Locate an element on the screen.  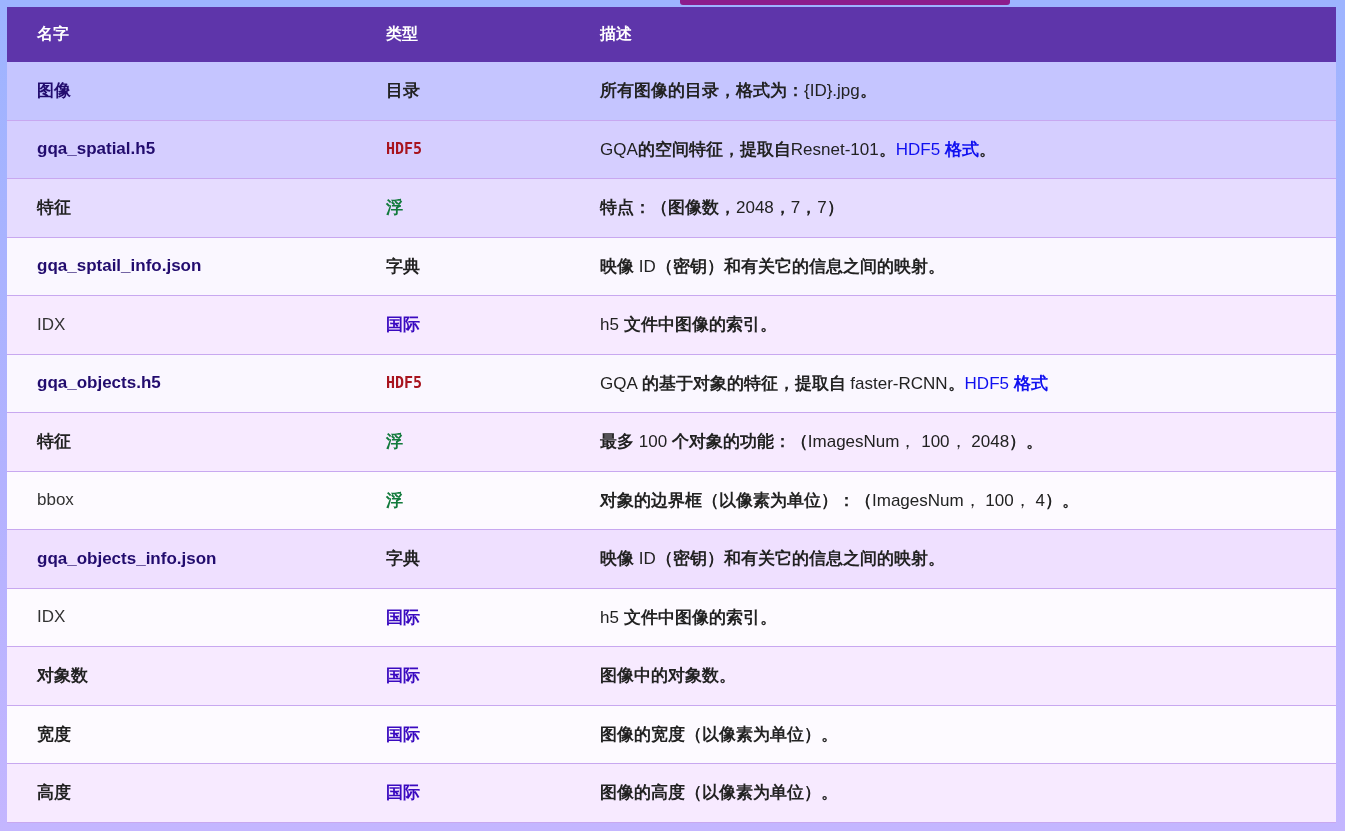
description-text: 图像的高度（以像素为单位）。 is located at coordinates (719, 793).